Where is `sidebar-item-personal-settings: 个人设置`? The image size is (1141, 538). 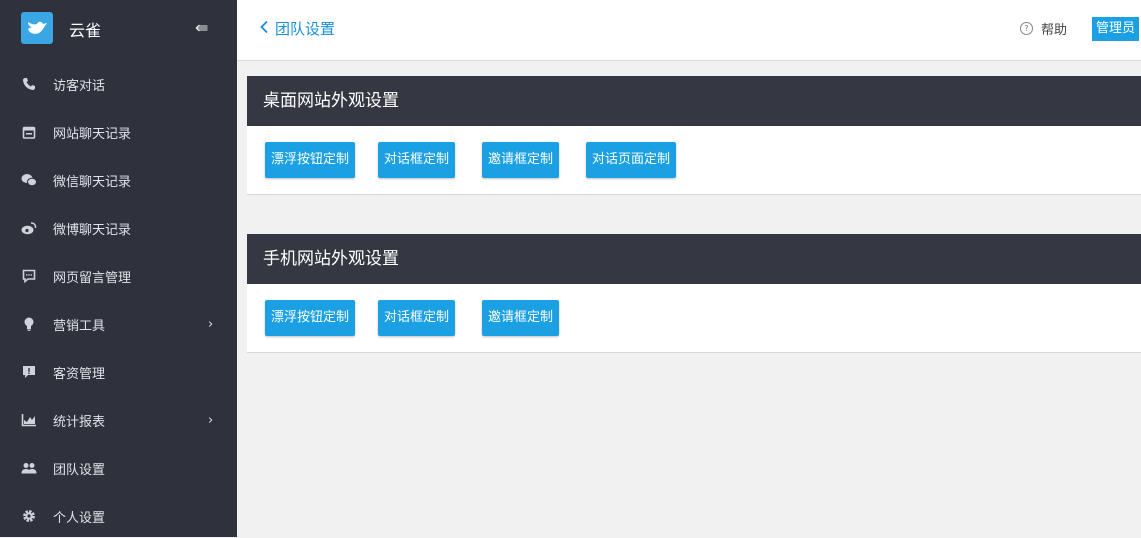
sidebar-item-personal-settings: 个人设置 is located at coordinates (118, 516).